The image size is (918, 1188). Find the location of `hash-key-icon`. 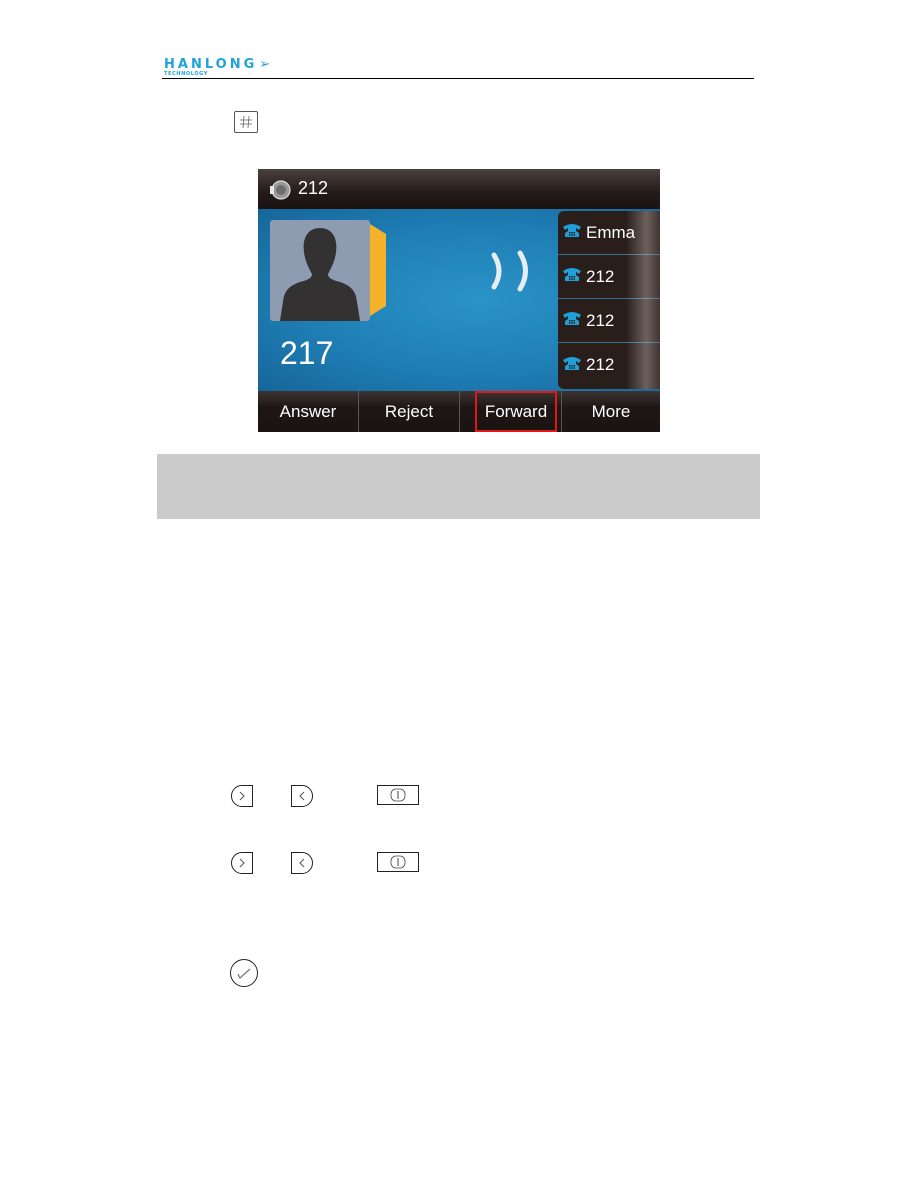

hash-key-icon is located at coordinates (246, 122).